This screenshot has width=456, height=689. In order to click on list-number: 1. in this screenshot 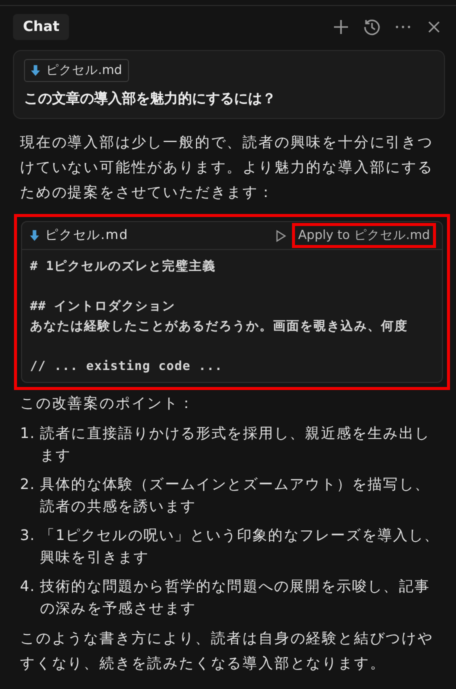, I will do `click(28, 434)`.